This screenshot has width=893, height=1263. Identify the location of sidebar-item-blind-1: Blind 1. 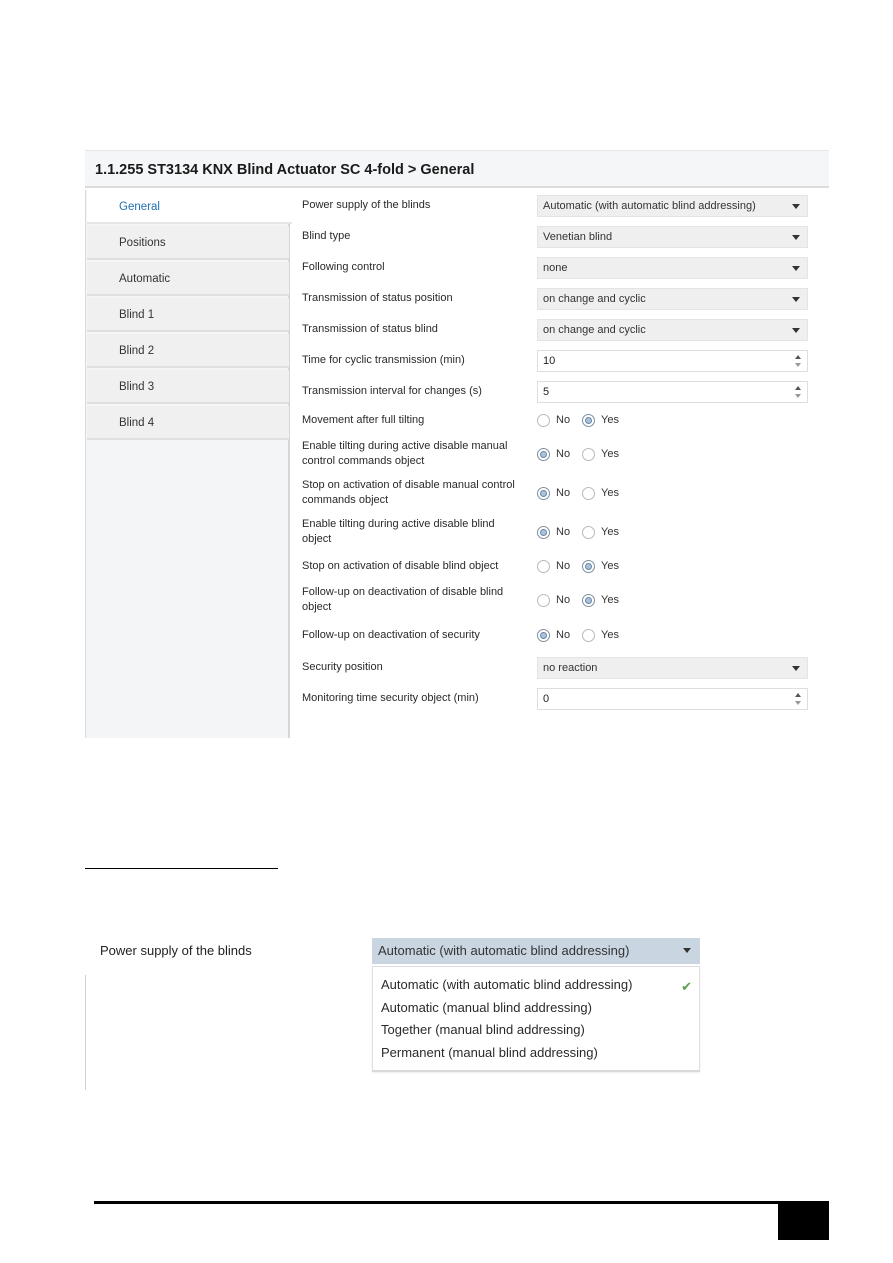
(188, 315).